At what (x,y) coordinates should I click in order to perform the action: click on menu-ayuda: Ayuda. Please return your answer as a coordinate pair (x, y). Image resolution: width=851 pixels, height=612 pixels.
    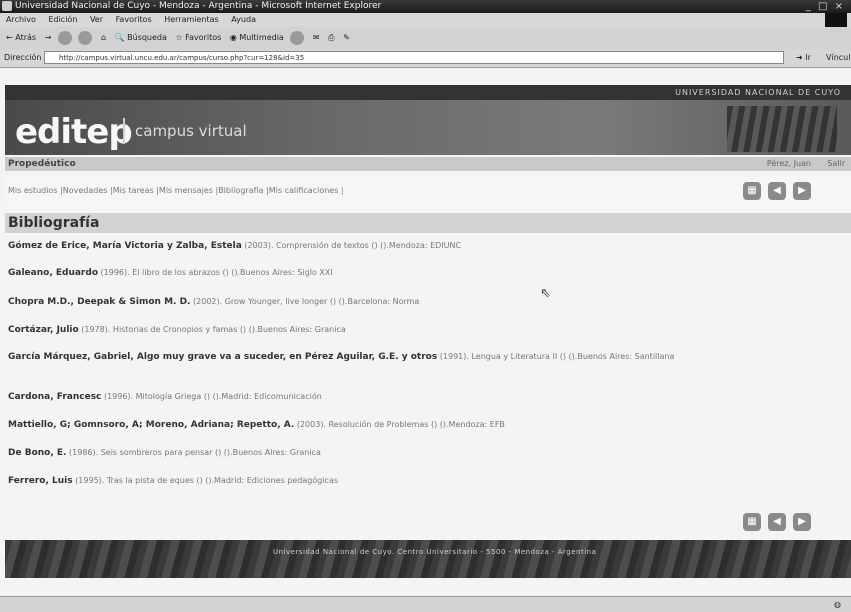
    Looking at the image, I should click on (243, 19).